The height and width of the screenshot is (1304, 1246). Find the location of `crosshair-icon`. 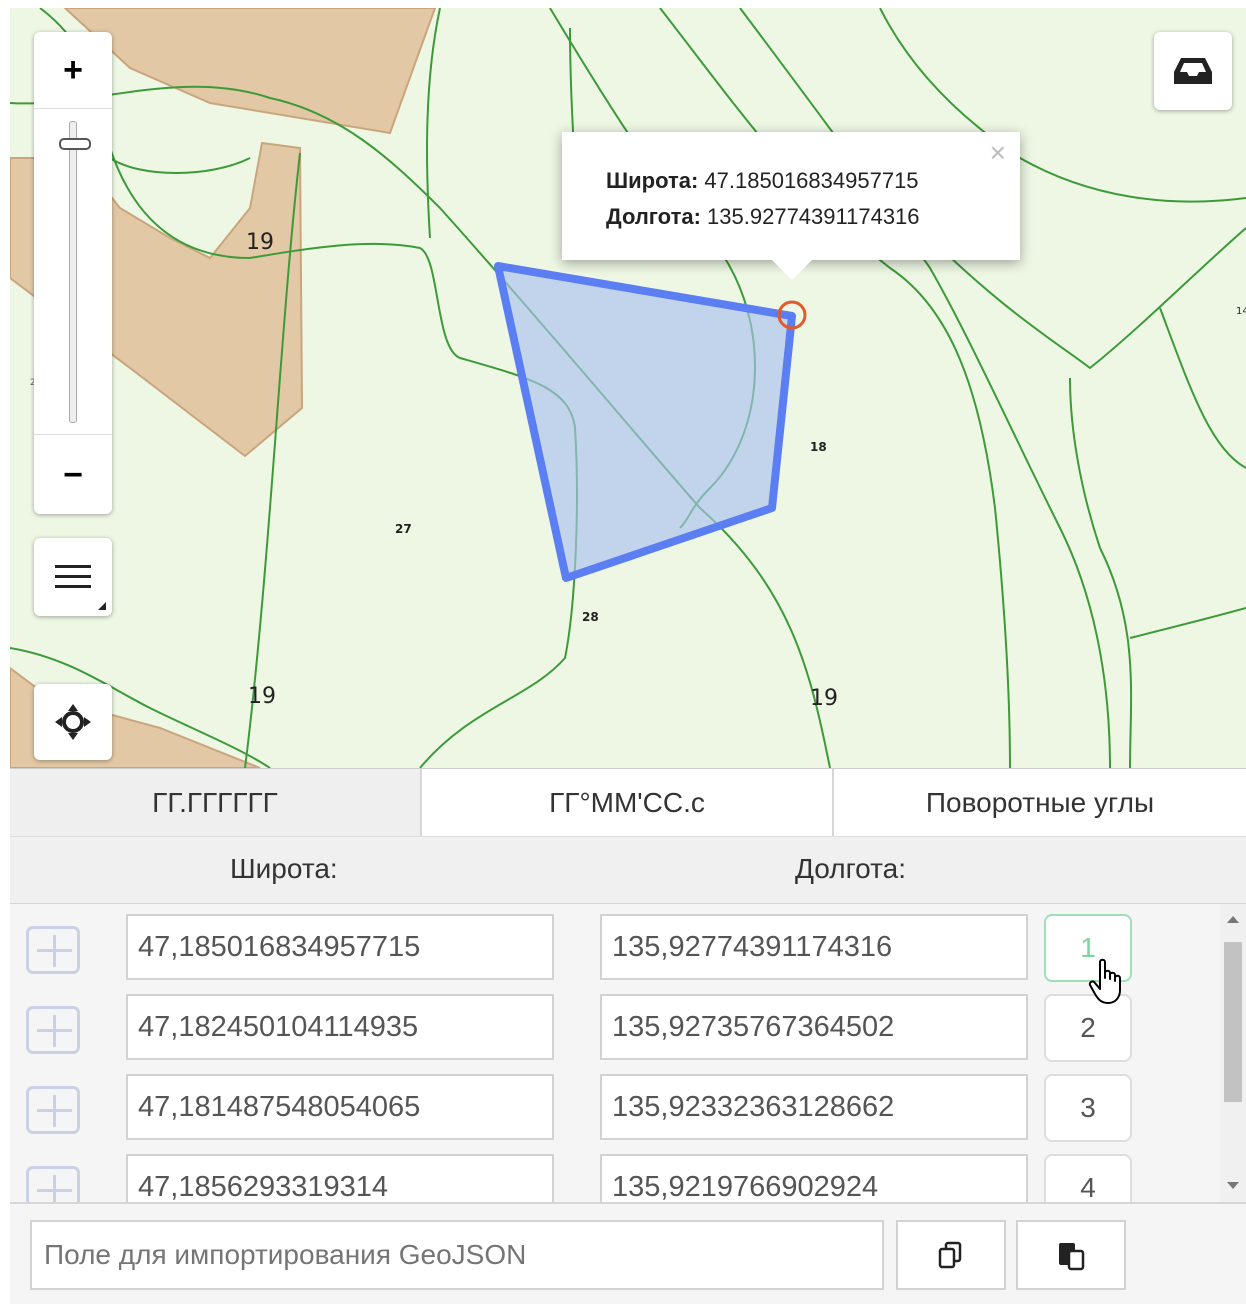

crosshair-icon is located at coordinates (73, 722).